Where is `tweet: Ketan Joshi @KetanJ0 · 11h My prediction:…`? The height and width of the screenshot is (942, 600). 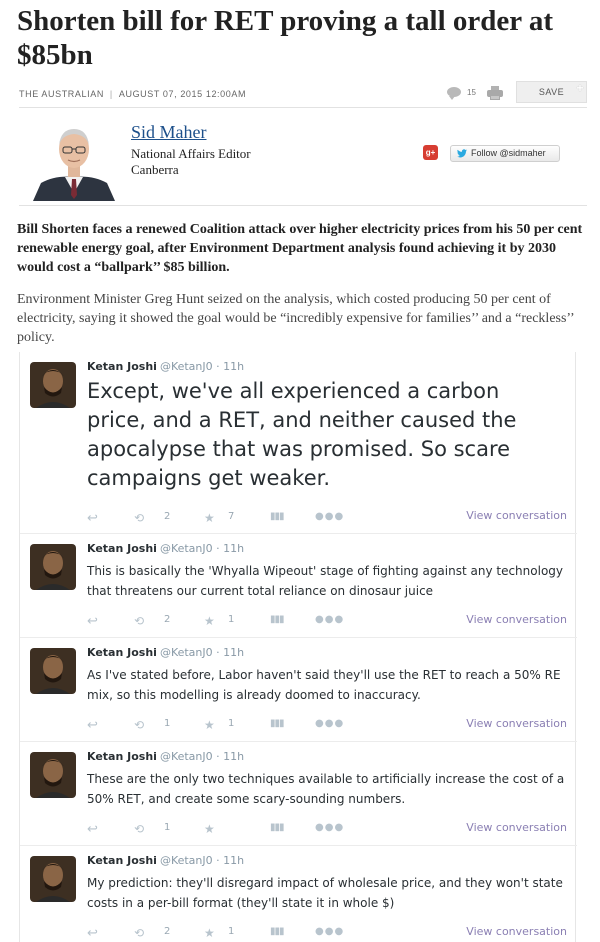
tweet: Ketan Joshi @KetanJ0 · 11h My prediction:… is located at coordinates (298, 894).